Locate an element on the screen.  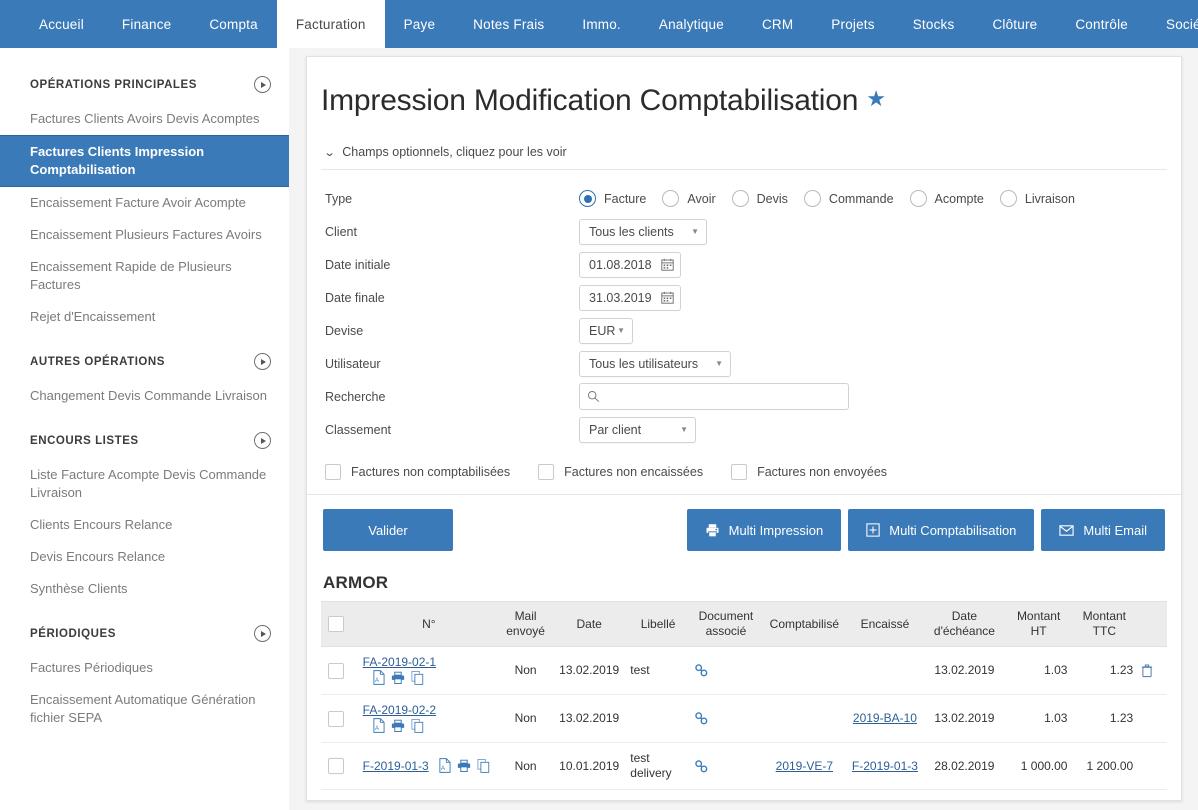
favorite-star-icon: ★ is located at coordinates (876, 98).